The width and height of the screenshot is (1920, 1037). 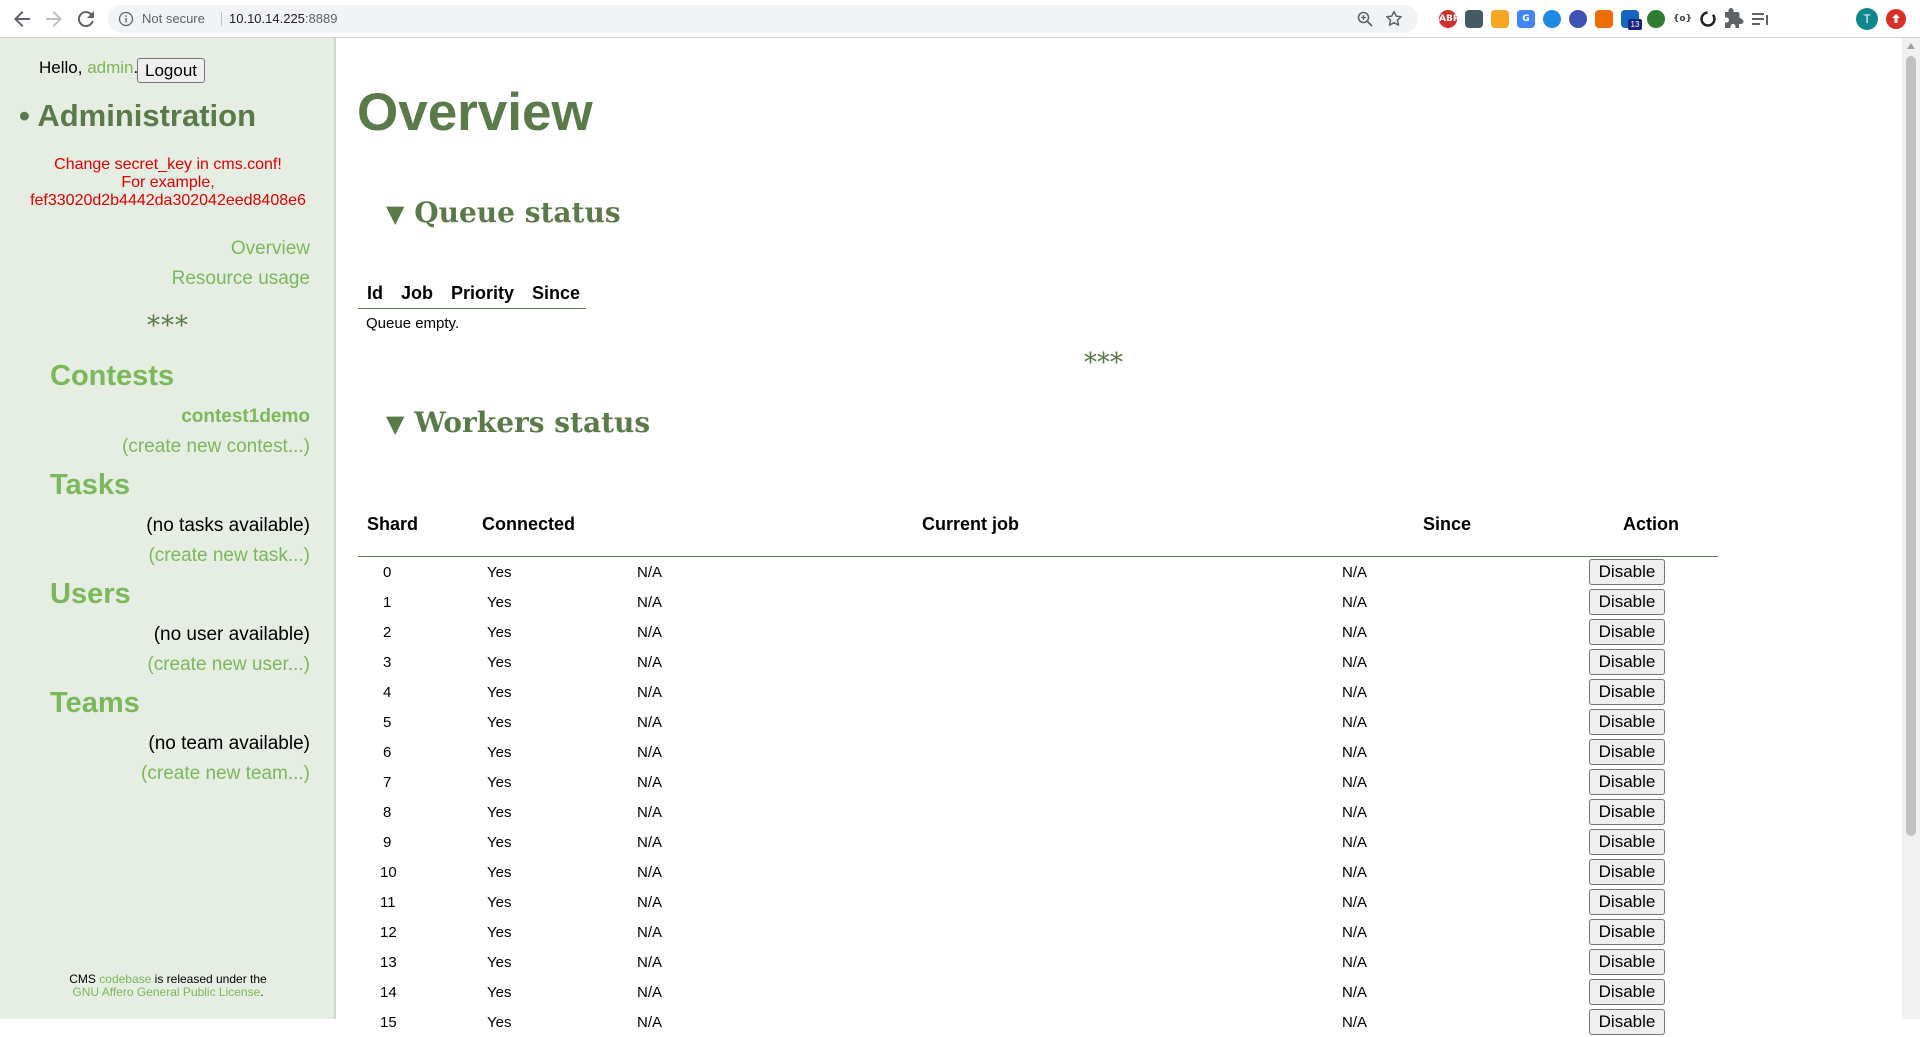 What do you see at coordinates (209, 979) in the screenshot?
I see `footer-middle: is released under the` at bounding box center [209, 979].